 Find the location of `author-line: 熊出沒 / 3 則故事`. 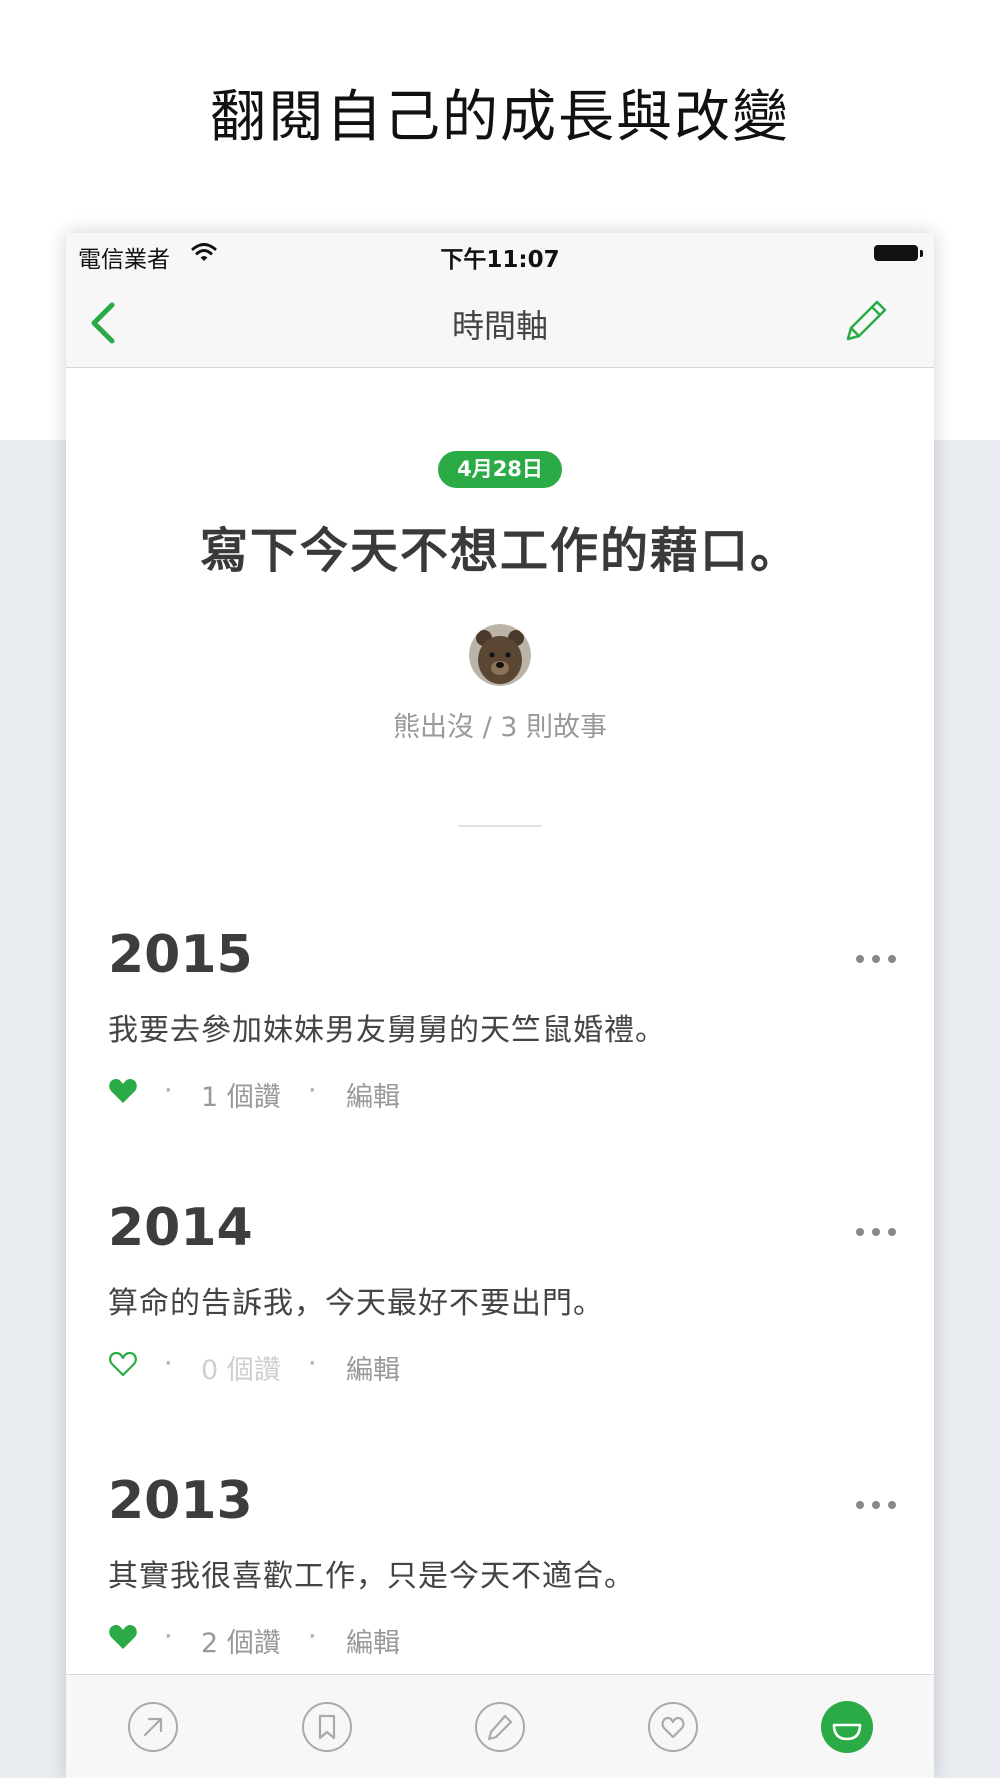

author-line: 熊出沒 / 3 則故事 is located at coordinates (500, 724).